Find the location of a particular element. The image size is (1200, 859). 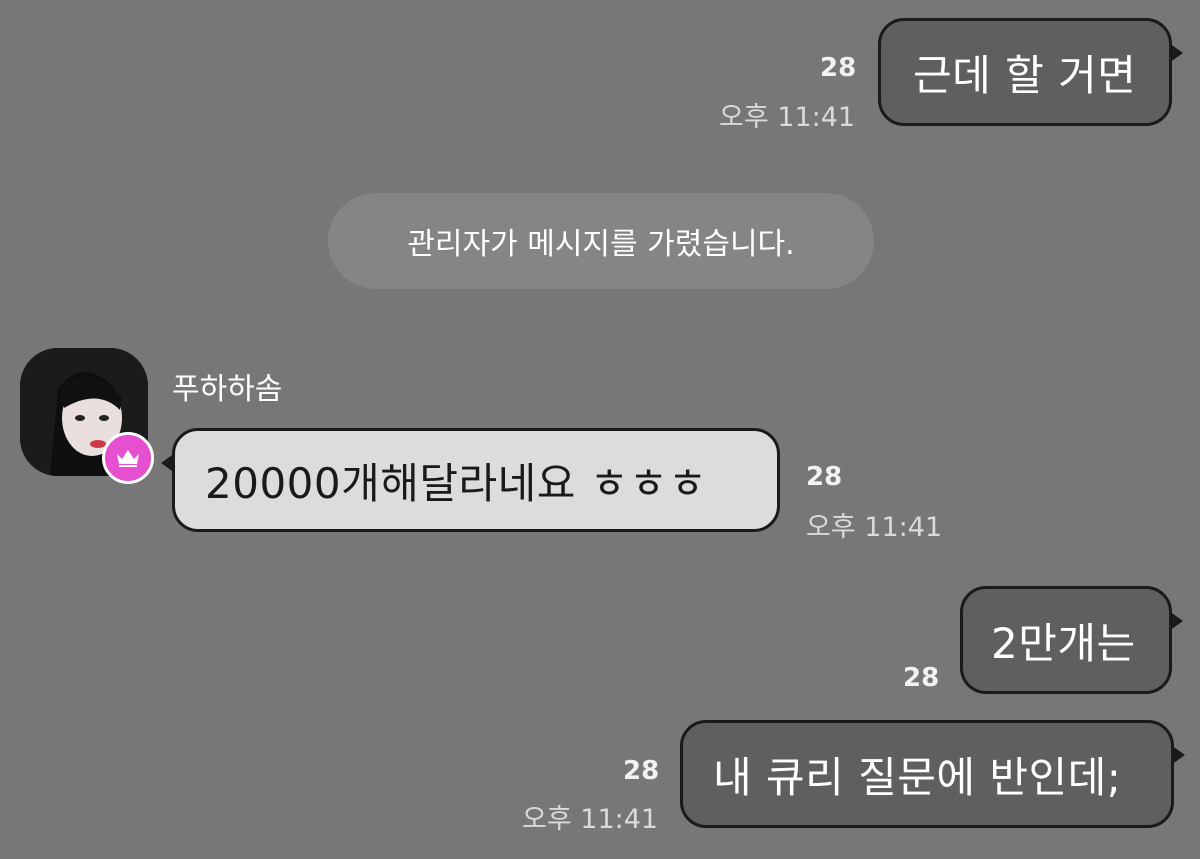

message-text: 2만개는 is located at coordinates (1063, 643).